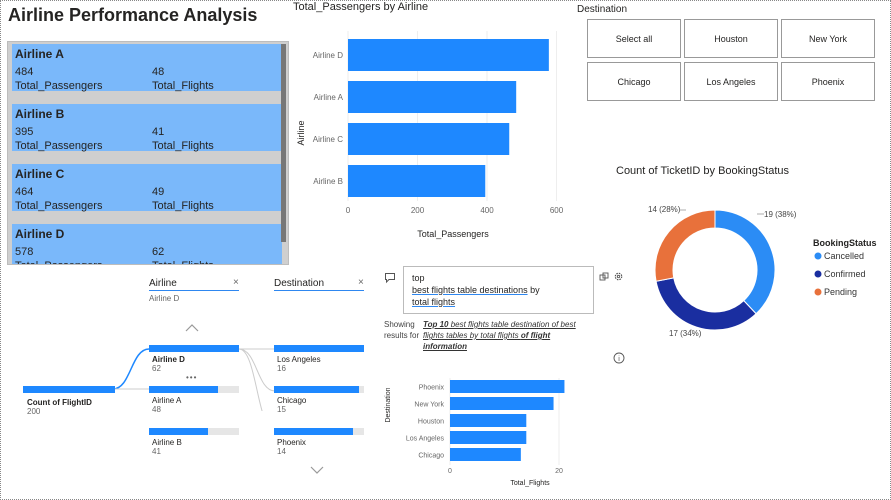  Describe the element at coordinates (703, 171) in the screenshot. I see `donut-chart-title: Count of TicketID by BookingStatus` at that location.